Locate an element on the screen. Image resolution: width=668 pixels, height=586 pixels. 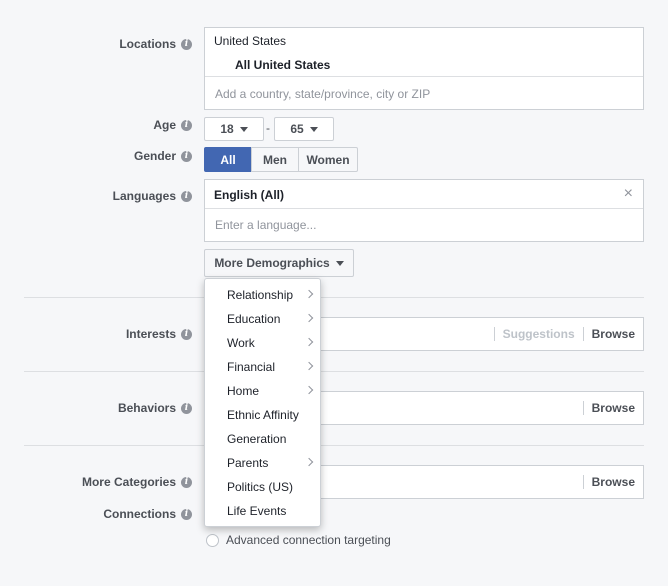
languages-divider is located at coordinates (424, 208).